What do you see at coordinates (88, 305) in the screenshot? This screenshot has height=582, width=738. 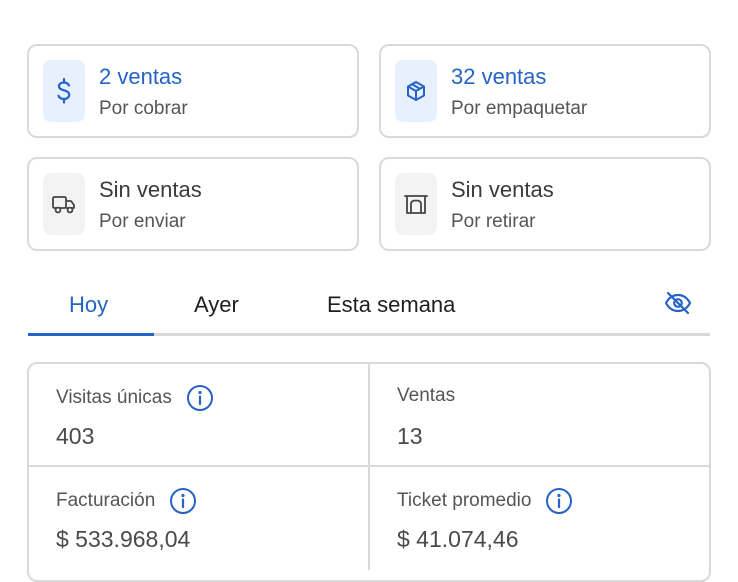 I see `tab-hoy: Hoy` at bounding box center [88, 305].